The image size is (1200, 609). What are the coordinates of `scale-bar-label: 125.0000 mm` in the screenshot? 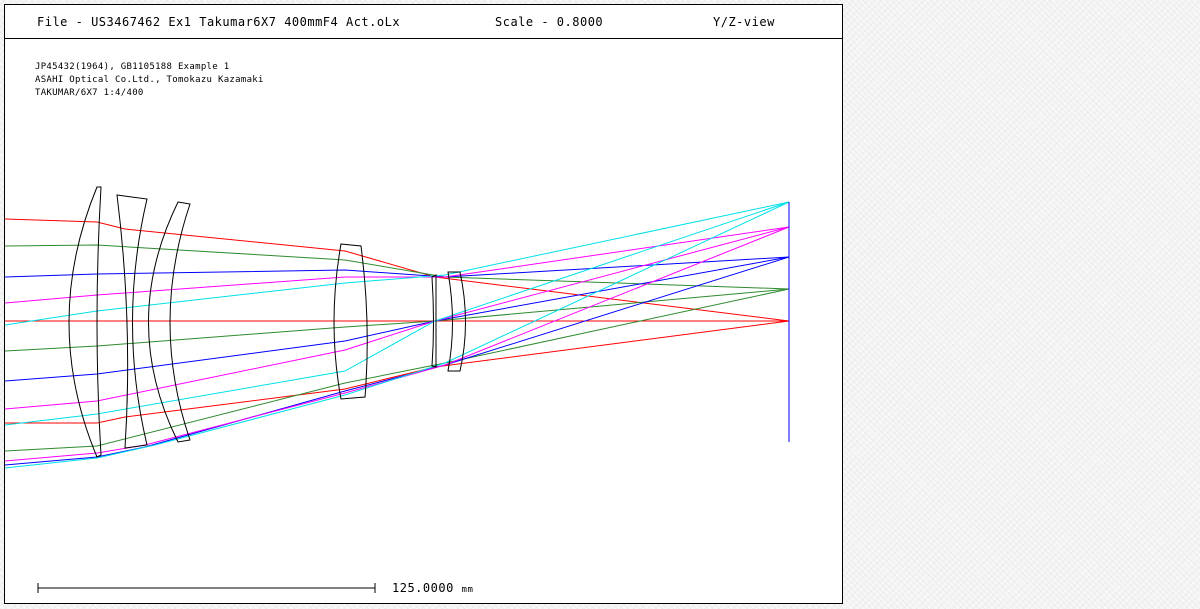 It's located at (433, 588).